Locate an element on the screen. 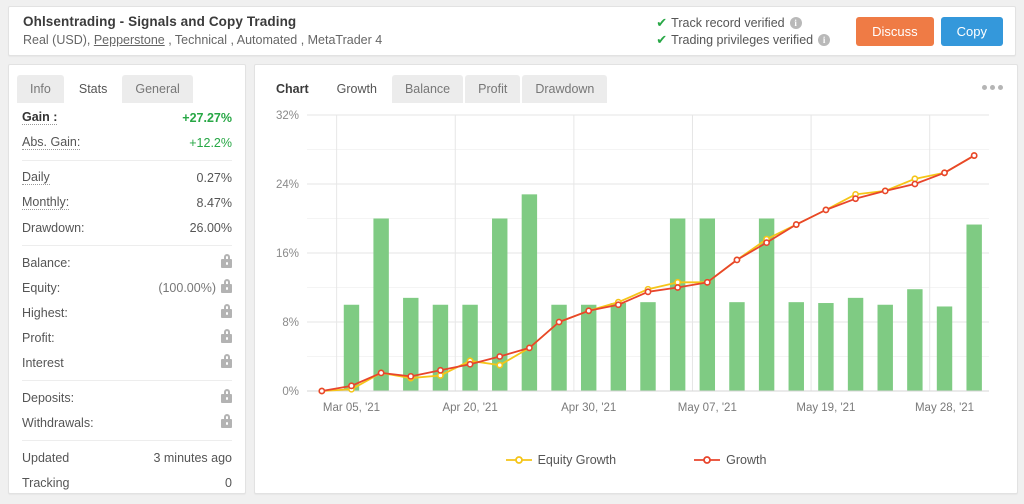  chart-tab-balance: Balance is located at coordinates (427, 89).